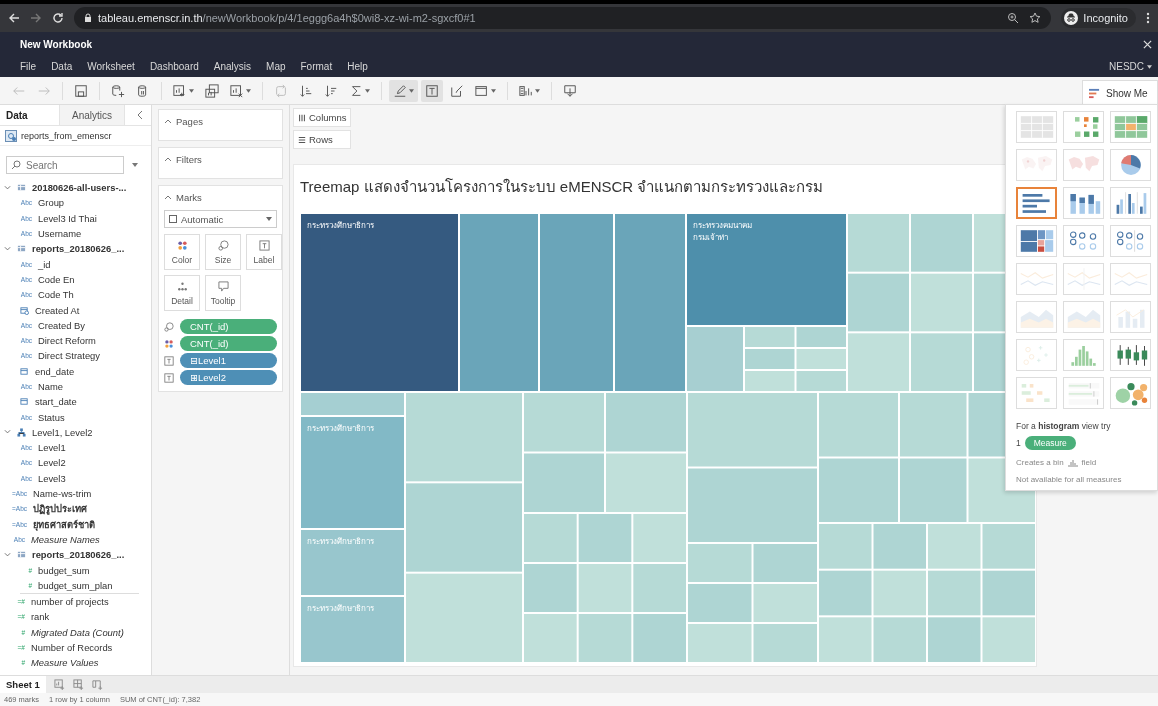 This screenshot has height=706, width=1158. Describe the element at coordinates (28, 66) in the screenshot. I see `menu-item: File` at that location.